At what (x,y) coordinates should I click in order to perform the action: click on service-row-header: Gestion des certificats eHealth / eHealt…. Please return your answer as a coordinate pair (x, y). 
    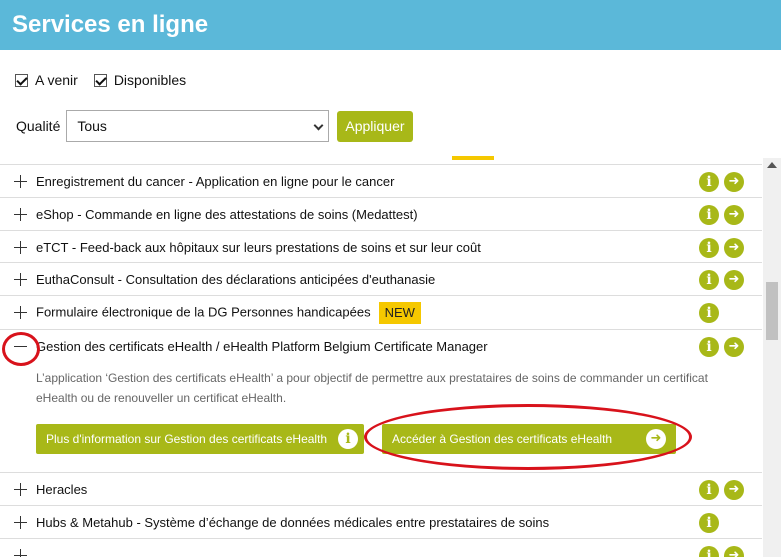
    Looking at the image, I should click on (381, 346).